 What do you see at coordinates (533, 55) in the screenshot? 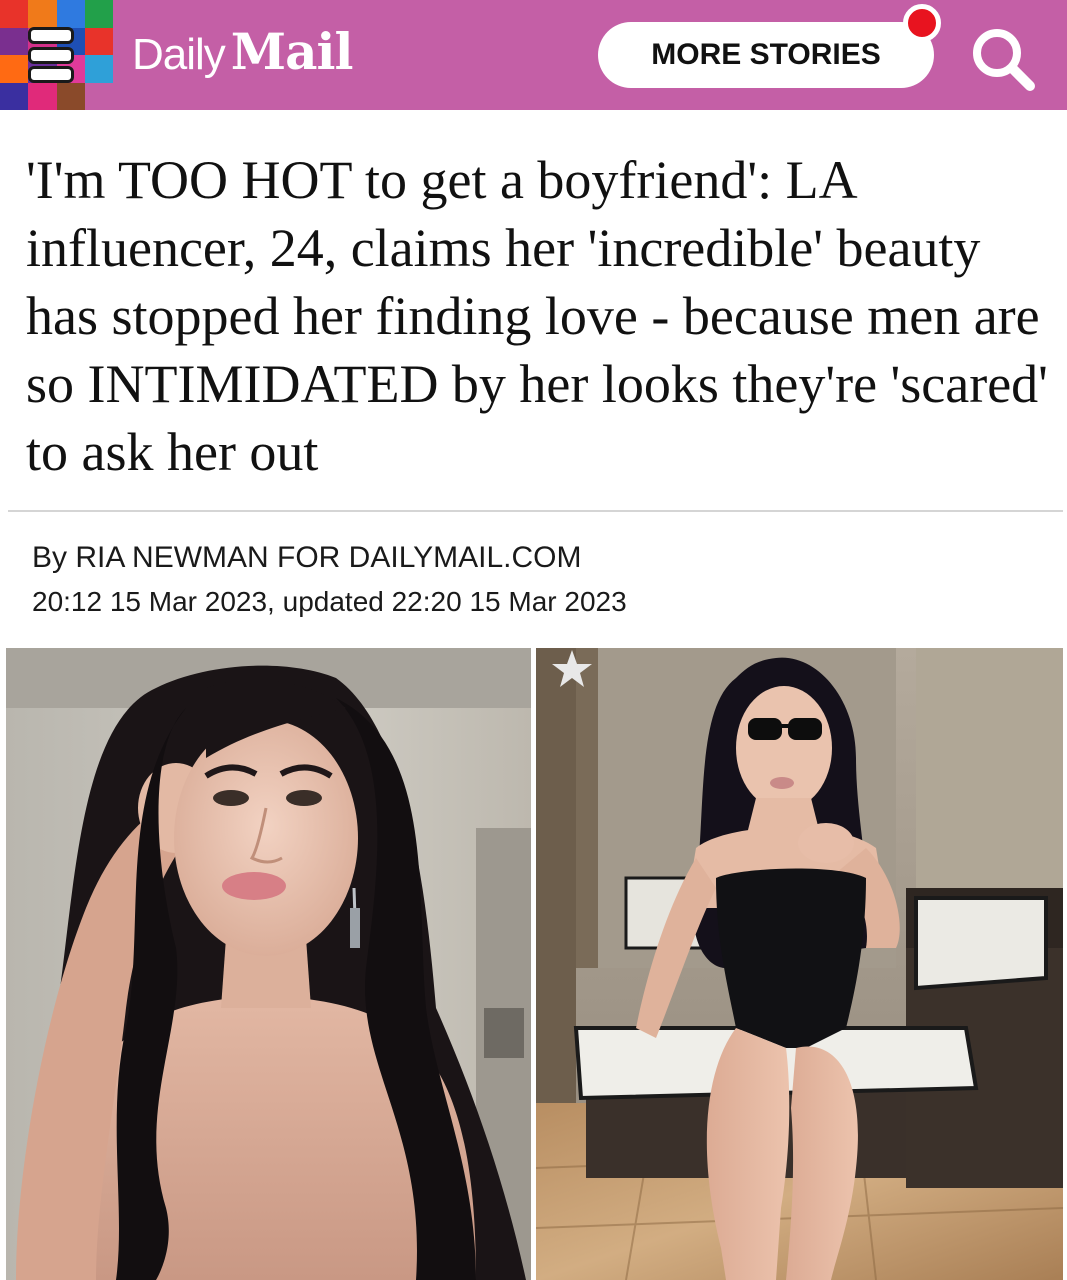
I see `top-bar: Daily Mail MORE STORIES` at bounding box center [533, 55].